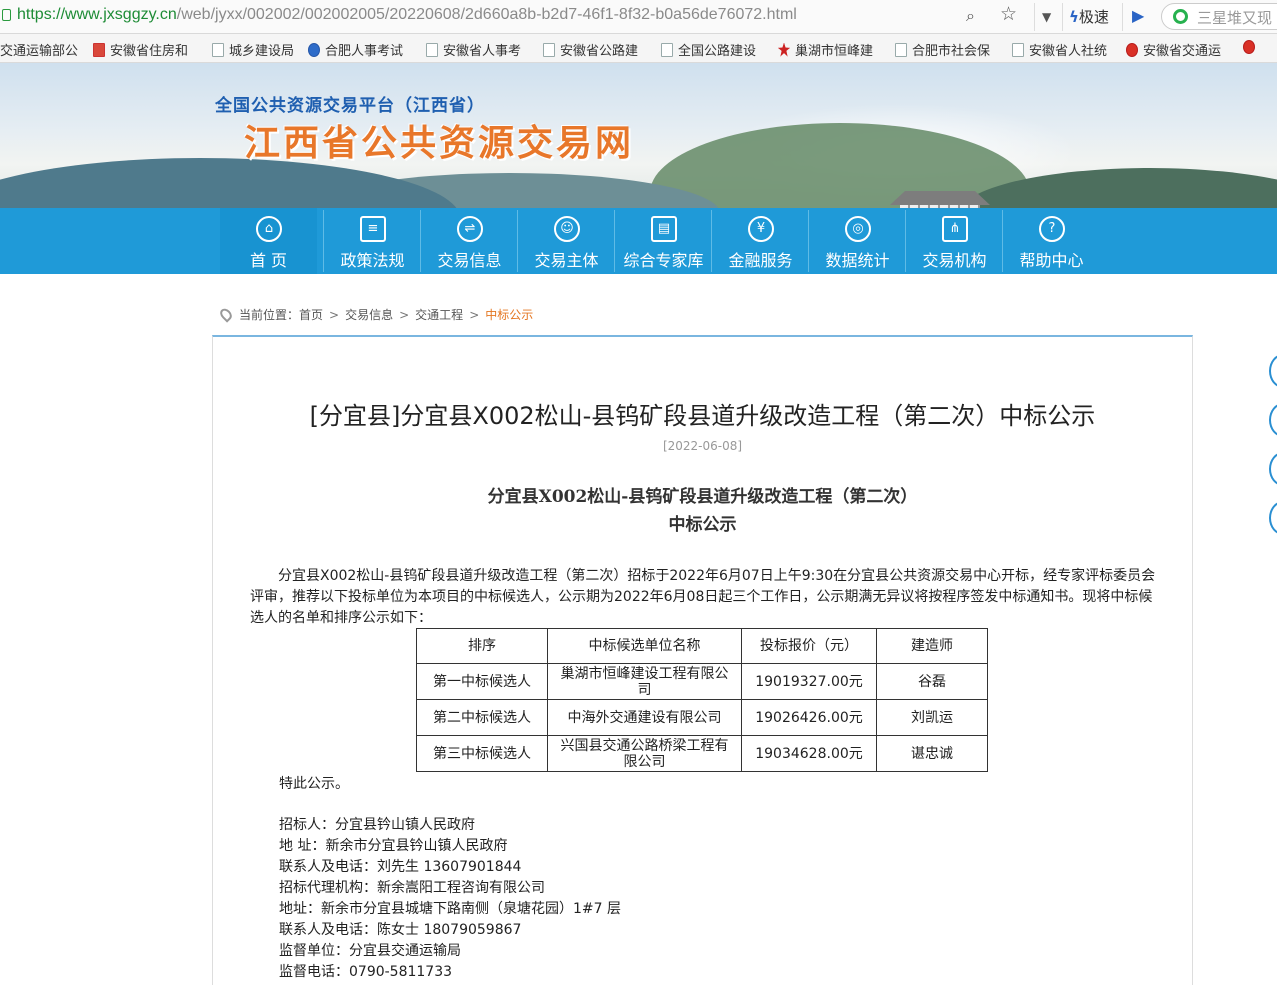 This screenshot has width=1277, height=985. I want to click on contact-line: 联系人及电话：刘先生 13607901844, so click(400, 867).